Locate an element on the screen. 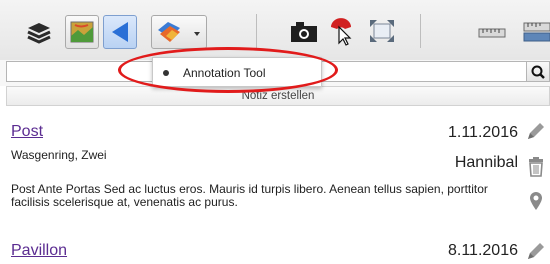 This screenshot has height=264, width=550. layers-button is located at coordinates (39, 31).